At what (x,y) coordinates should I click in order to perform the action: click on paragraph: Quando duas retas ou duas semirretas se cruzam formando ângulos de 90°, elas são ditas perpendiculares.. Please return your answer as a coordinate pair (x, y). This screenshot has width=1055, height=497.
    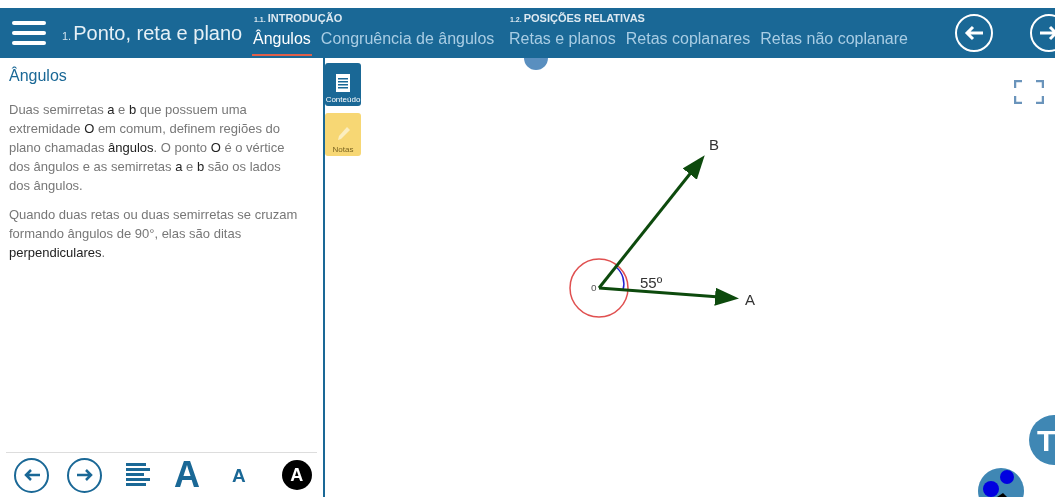
    Looking at the image, I should click on (154, 234).